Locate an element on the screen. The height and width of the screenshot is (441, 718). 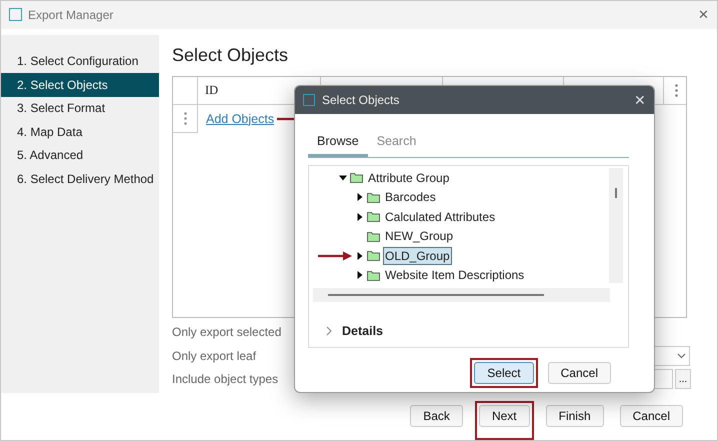
step-item: 2. Select Objects is located at coordinates (80, 85).